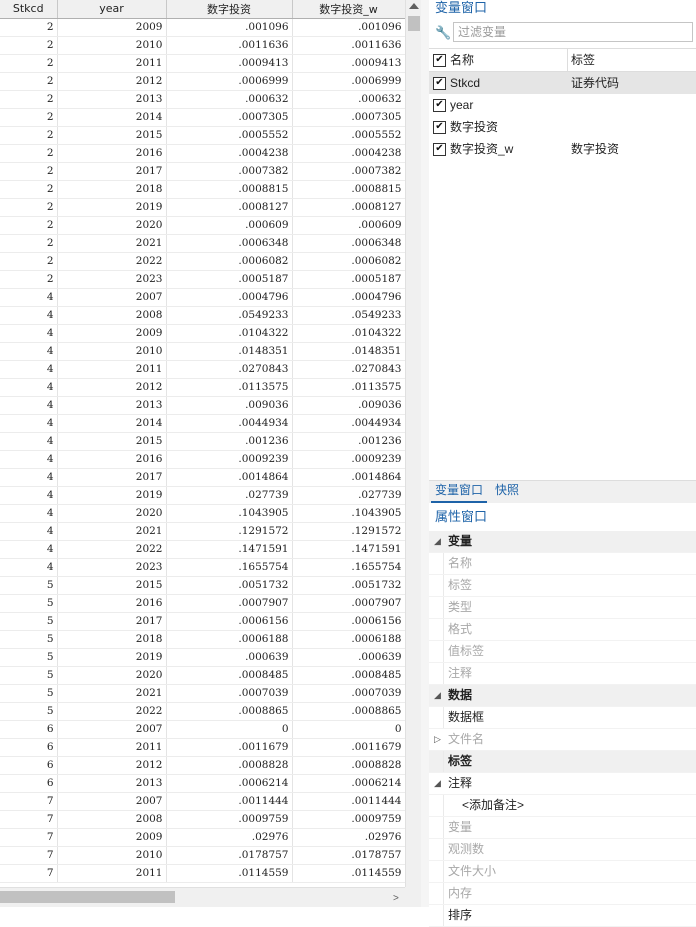 This screenshot has width=696, height=927. I want to click on table-row: 5 2021.0007039.0007039, so click(203, 693).